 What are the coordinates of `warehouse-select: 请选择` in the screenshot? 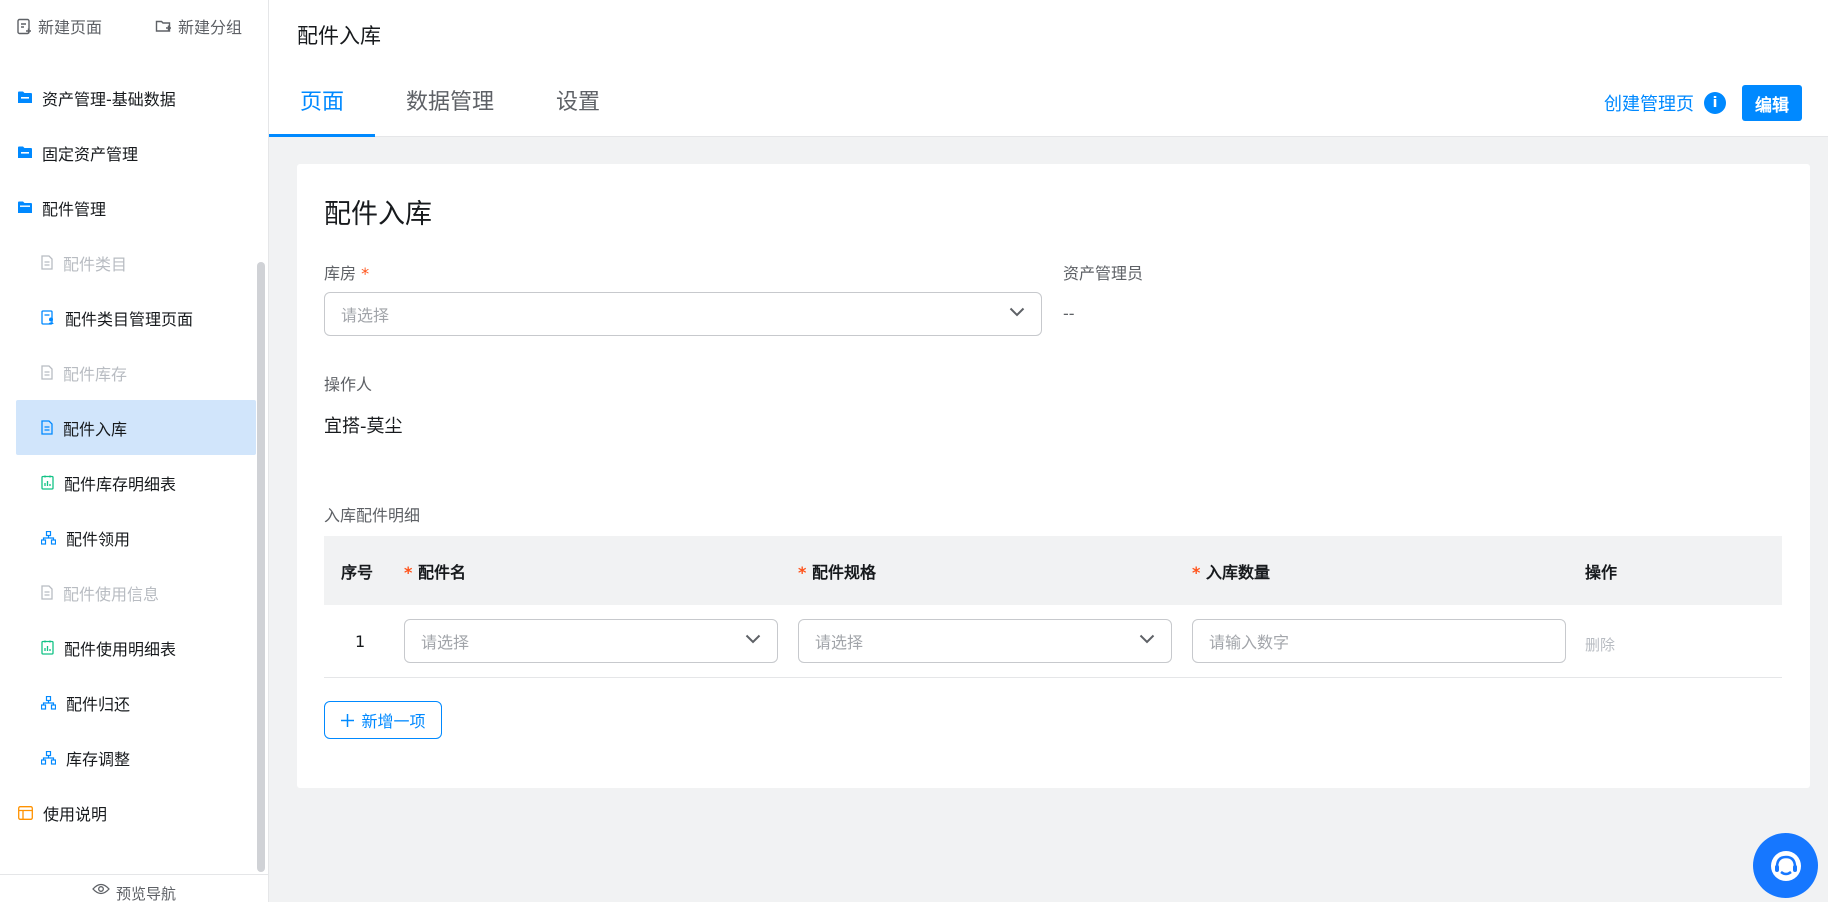 It's located at (683, 314).